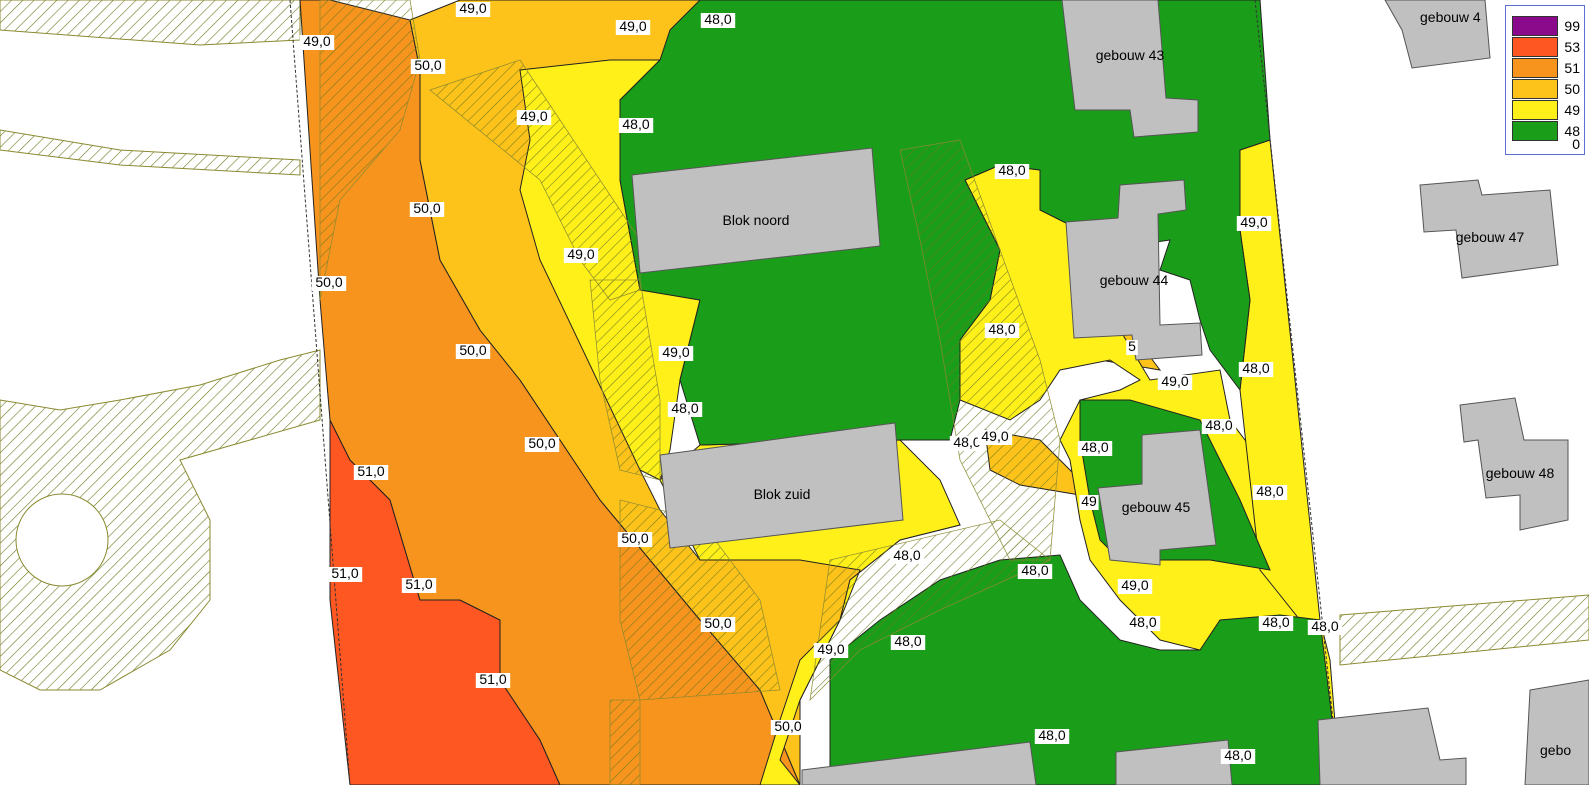 The height and width of the screenshot is (785, 1589). Describe the element at coordinates (1576, 144) in the screenshot. I see `legend-label: 0` at that location.